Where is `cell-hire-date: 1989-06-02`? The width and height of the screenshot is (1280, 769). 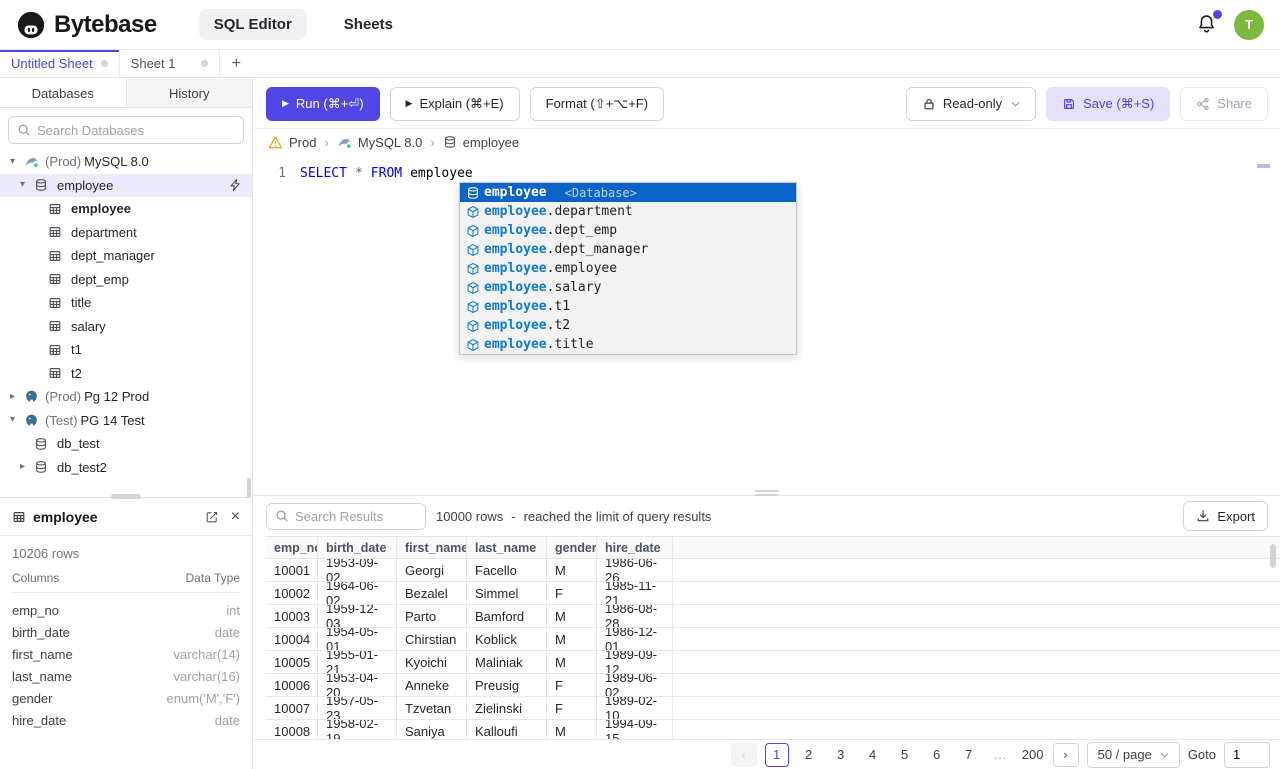 cell-hire-date: 1989-06-02 is located at coordinates (635, 685).